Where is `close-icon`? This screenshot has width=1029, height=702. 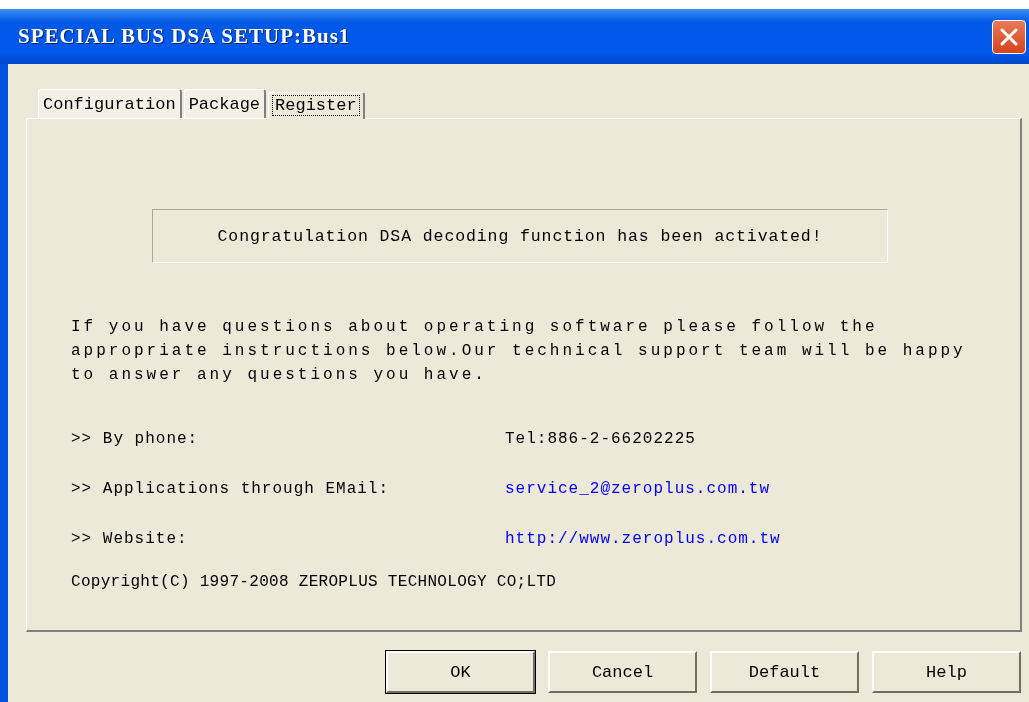
close-icon is located at coordinates (1009, 36).